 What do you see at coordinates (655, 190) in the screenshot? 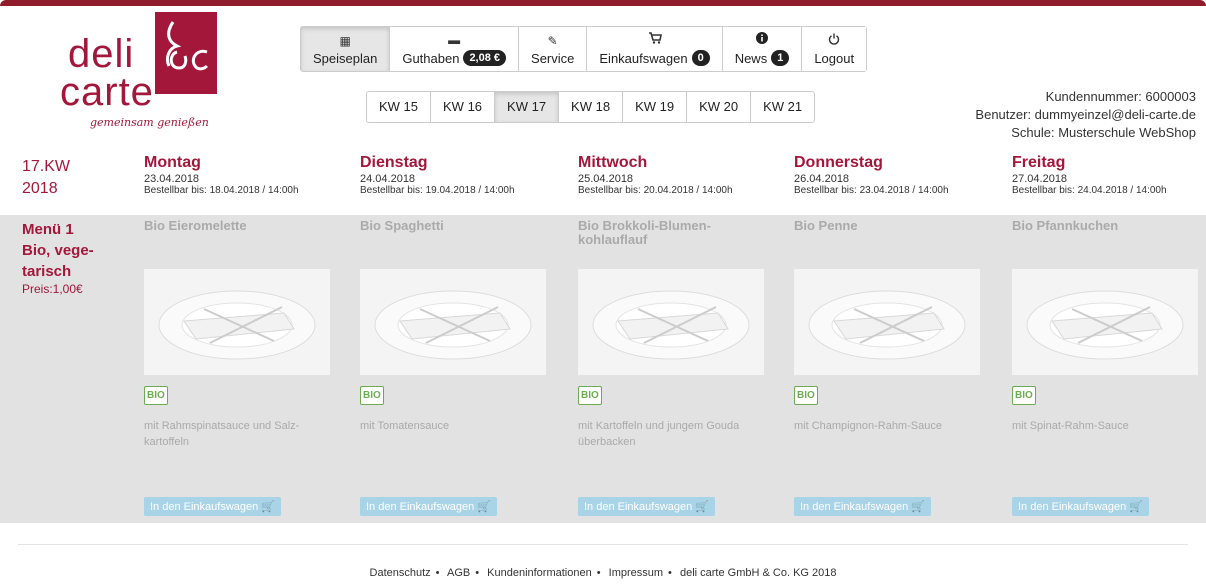
I see `day-order-deadline: Bestellbar bis: 20.04.2018 / 14:00h` at bounding box center [655, 190].